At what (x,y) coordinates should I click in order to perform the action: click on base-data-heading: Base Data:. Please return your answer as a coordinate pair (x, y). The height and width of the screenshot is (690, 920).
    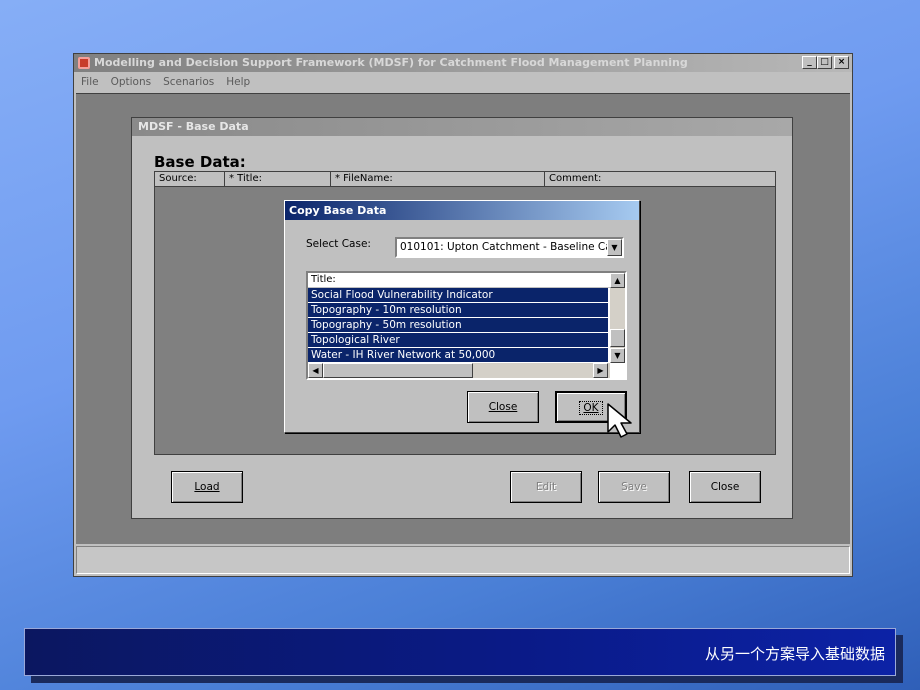
    Looking at the image, I should click on (200, 162).